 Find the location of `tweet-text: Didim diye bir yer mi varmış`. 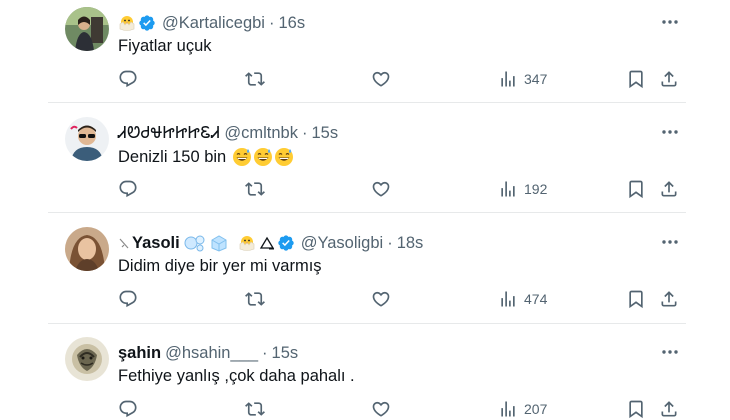

tweet-text: Didim diye bir yer mi varmış is located at coordinates (220, 266).